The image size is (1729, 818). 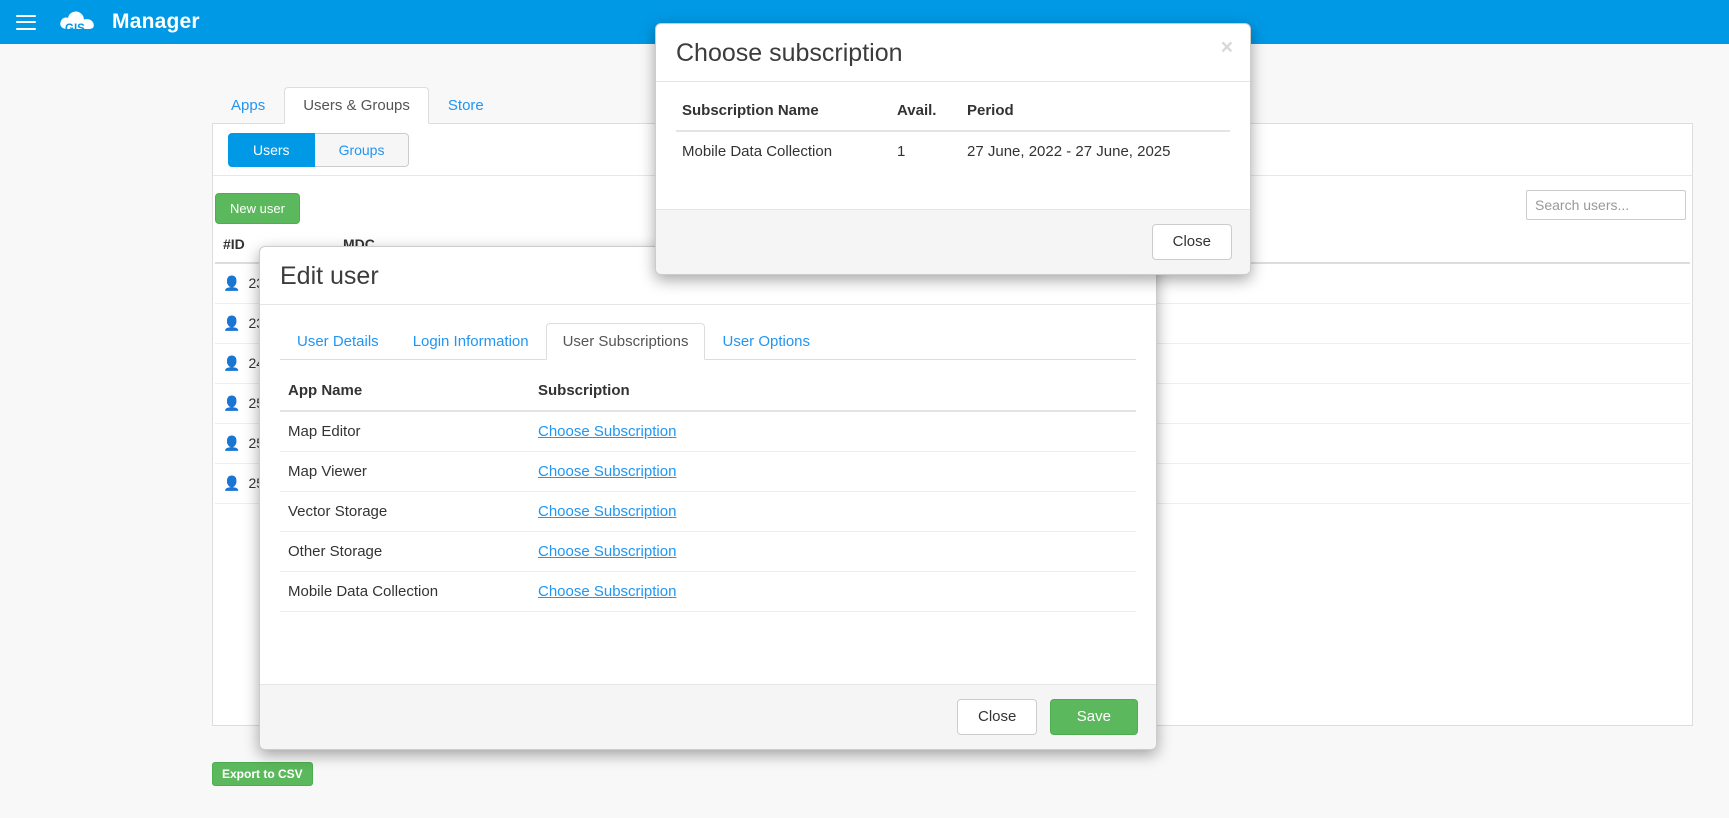 I want to click on svg-text: GIS, so click(x=75, y=29).